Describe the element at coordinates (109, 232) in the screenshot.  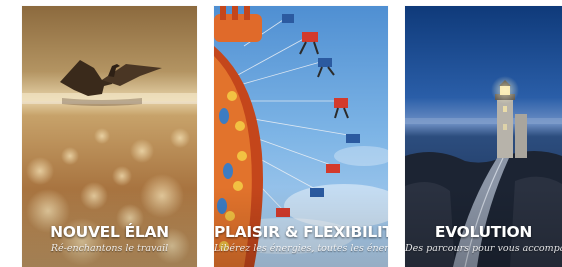
I see `card-title: NOUVEL ÉLAN` at that location.